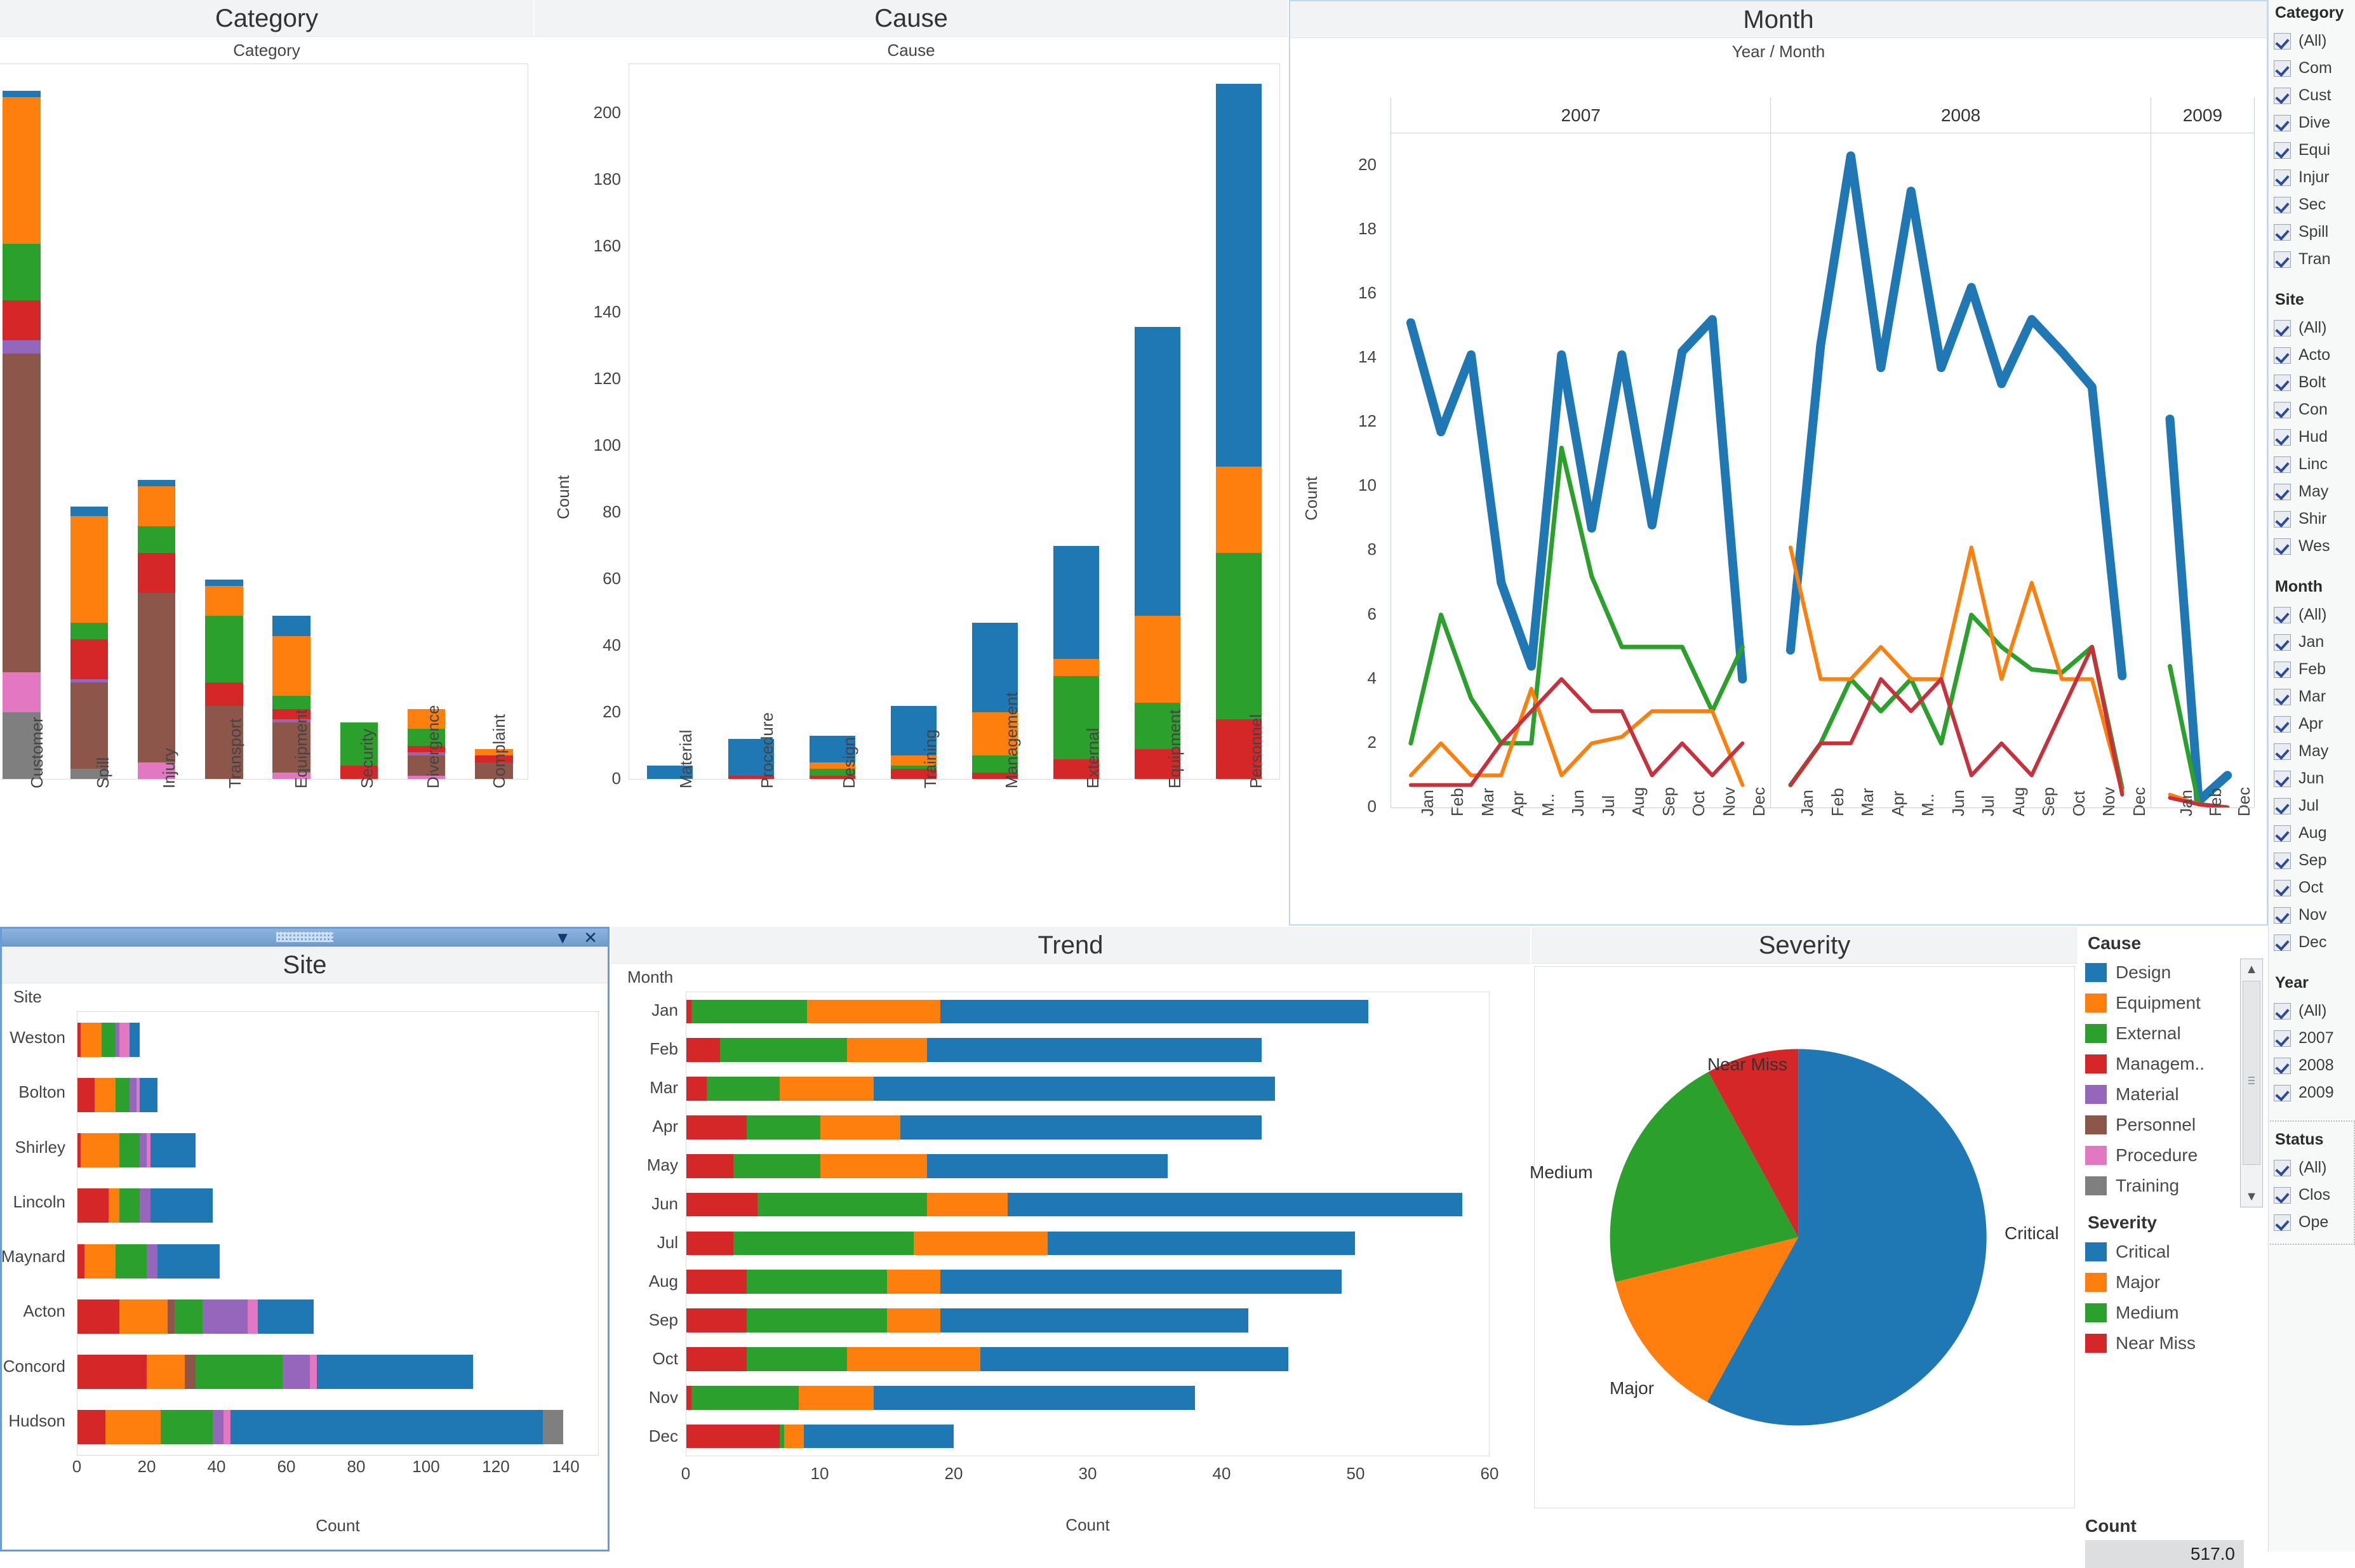  I want to click on filter-checkbox-row: Equi, so click(2314, 150).